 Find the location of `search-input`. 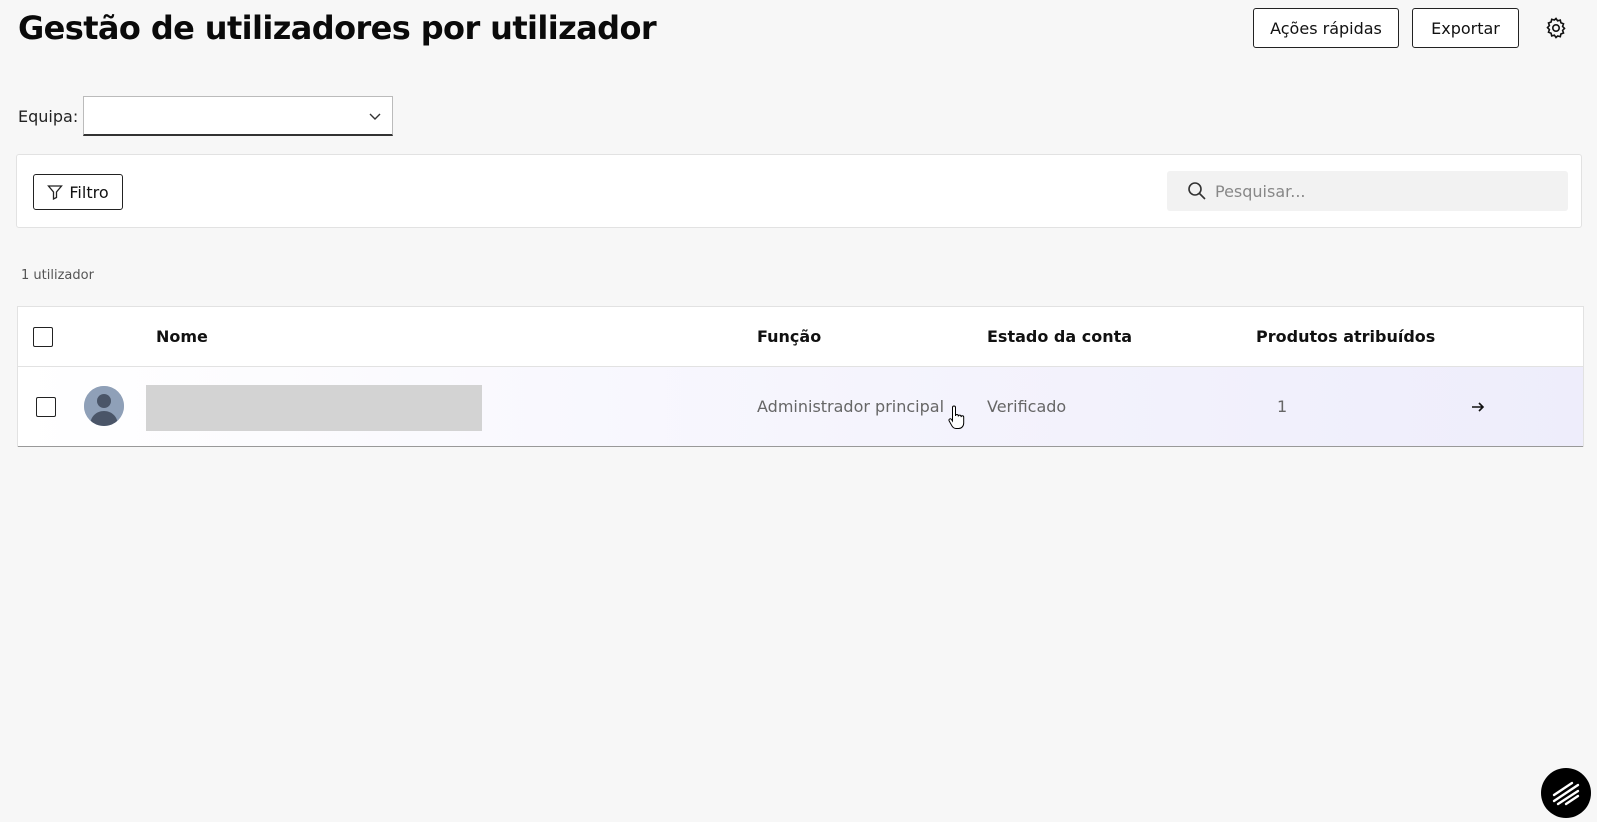

search-input is located at coordinates (1385, 191).